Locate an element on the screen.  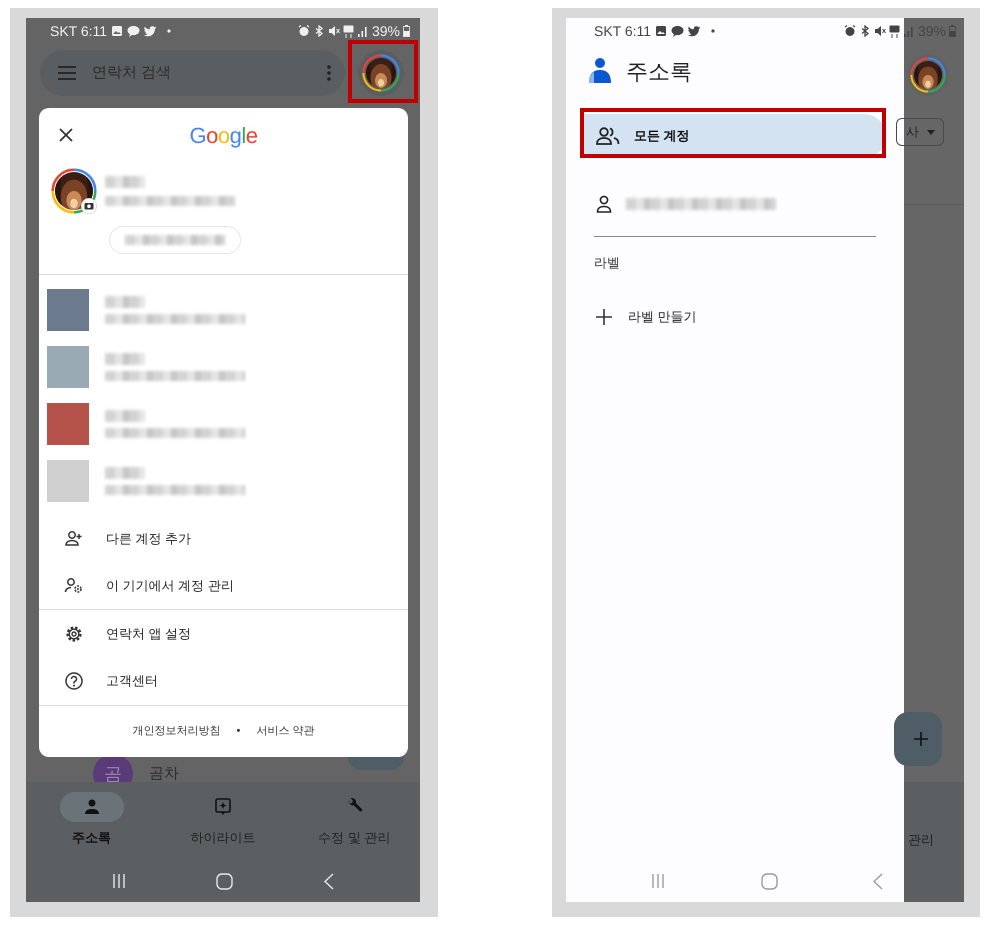
more-icon is located at coordinates (329, 73).